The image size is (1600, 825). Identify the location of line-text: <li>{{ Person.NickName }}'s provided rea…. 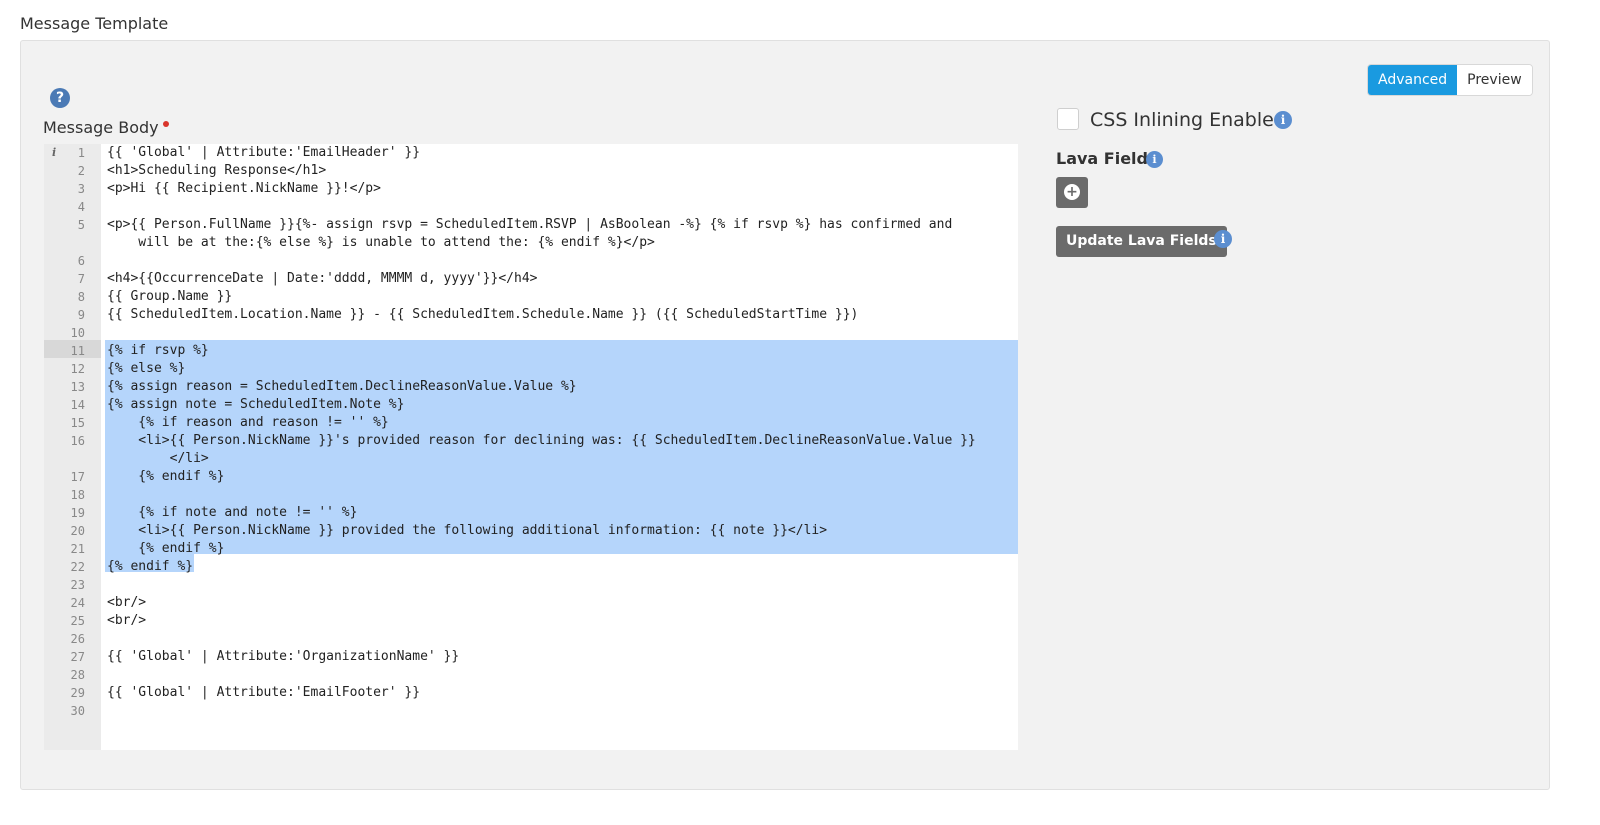
(541, 440).